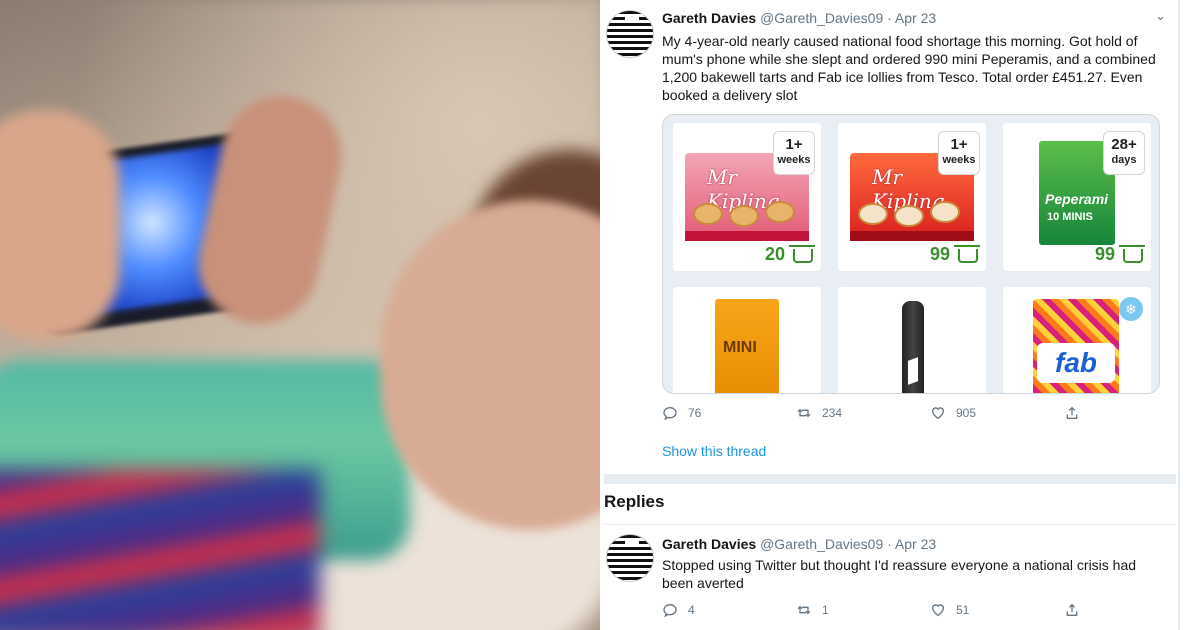 The image size is (1200, 630). What do you see at coordinates (1124, 144) in the screenshot?
I see `shelf-life-value: 28+` at bounding box center [1124, 144].